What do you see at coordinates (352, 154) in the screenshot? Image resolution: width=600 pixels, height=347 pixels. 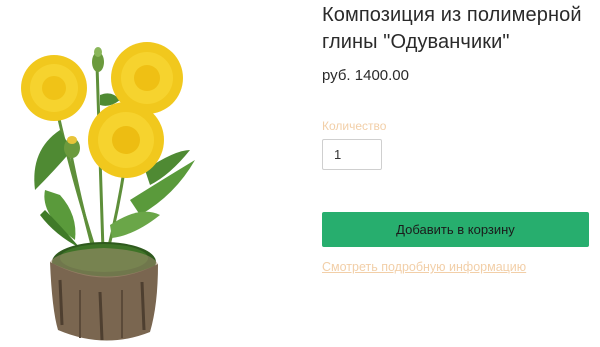 I see `quantity-input` at bounding box center [352, 154].